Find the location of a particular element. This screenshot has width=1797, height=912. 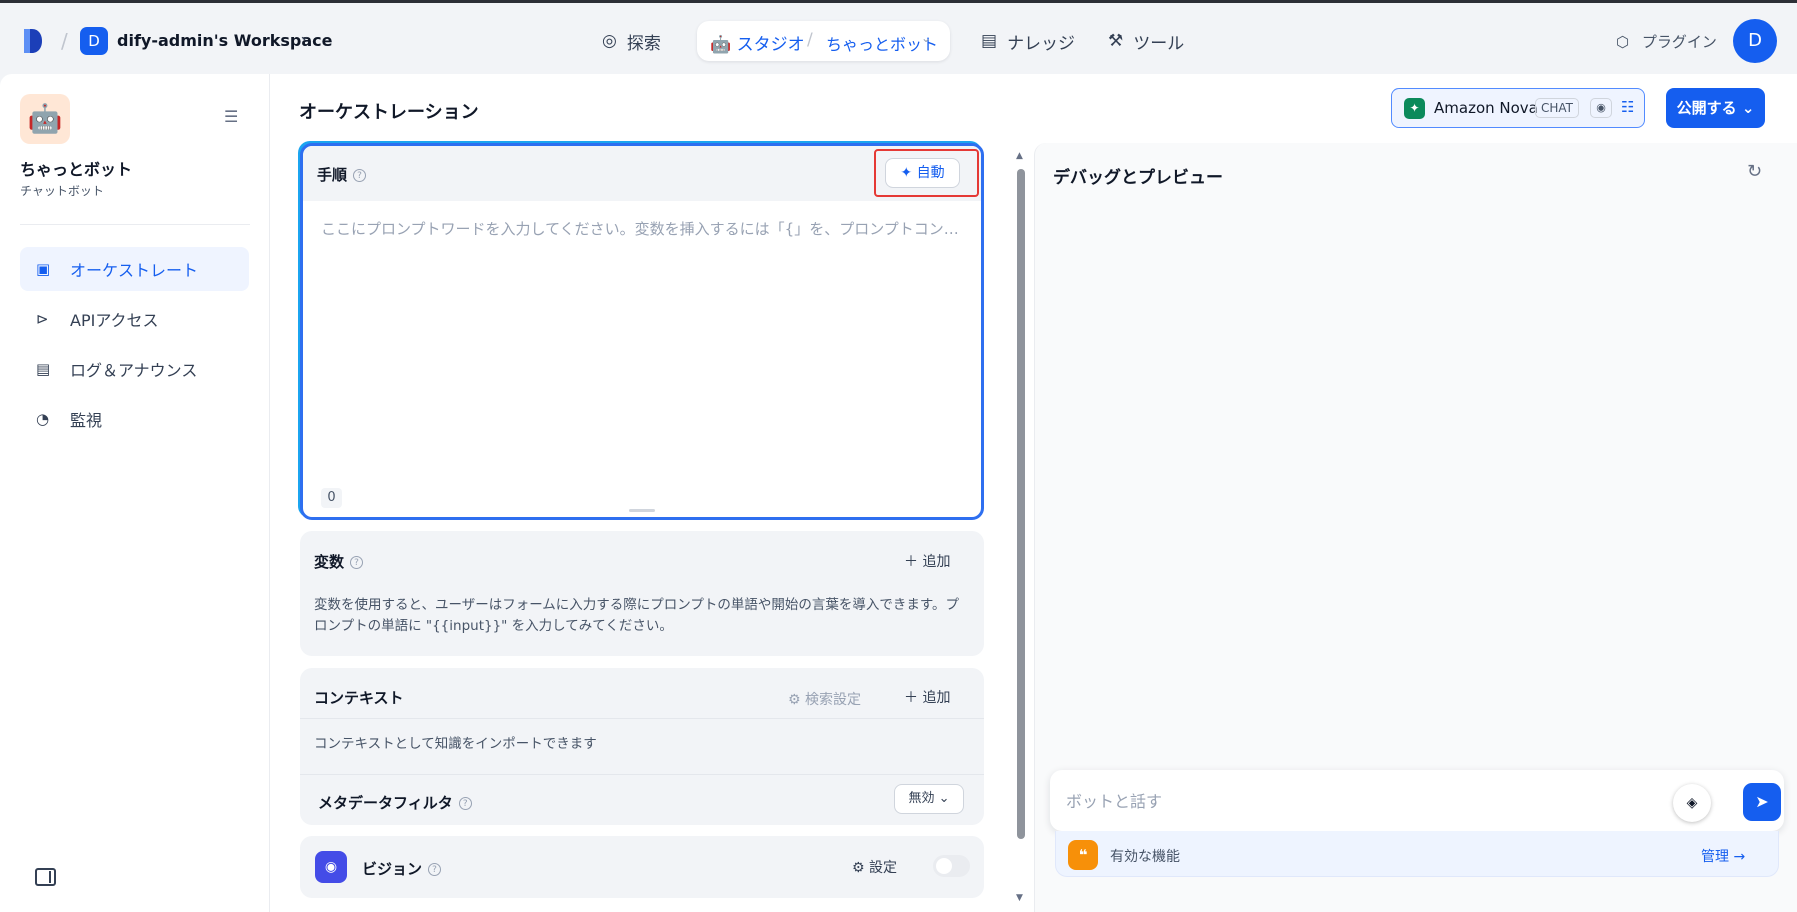

gauge-icon: ◔ is located at coordinates (43, 419).